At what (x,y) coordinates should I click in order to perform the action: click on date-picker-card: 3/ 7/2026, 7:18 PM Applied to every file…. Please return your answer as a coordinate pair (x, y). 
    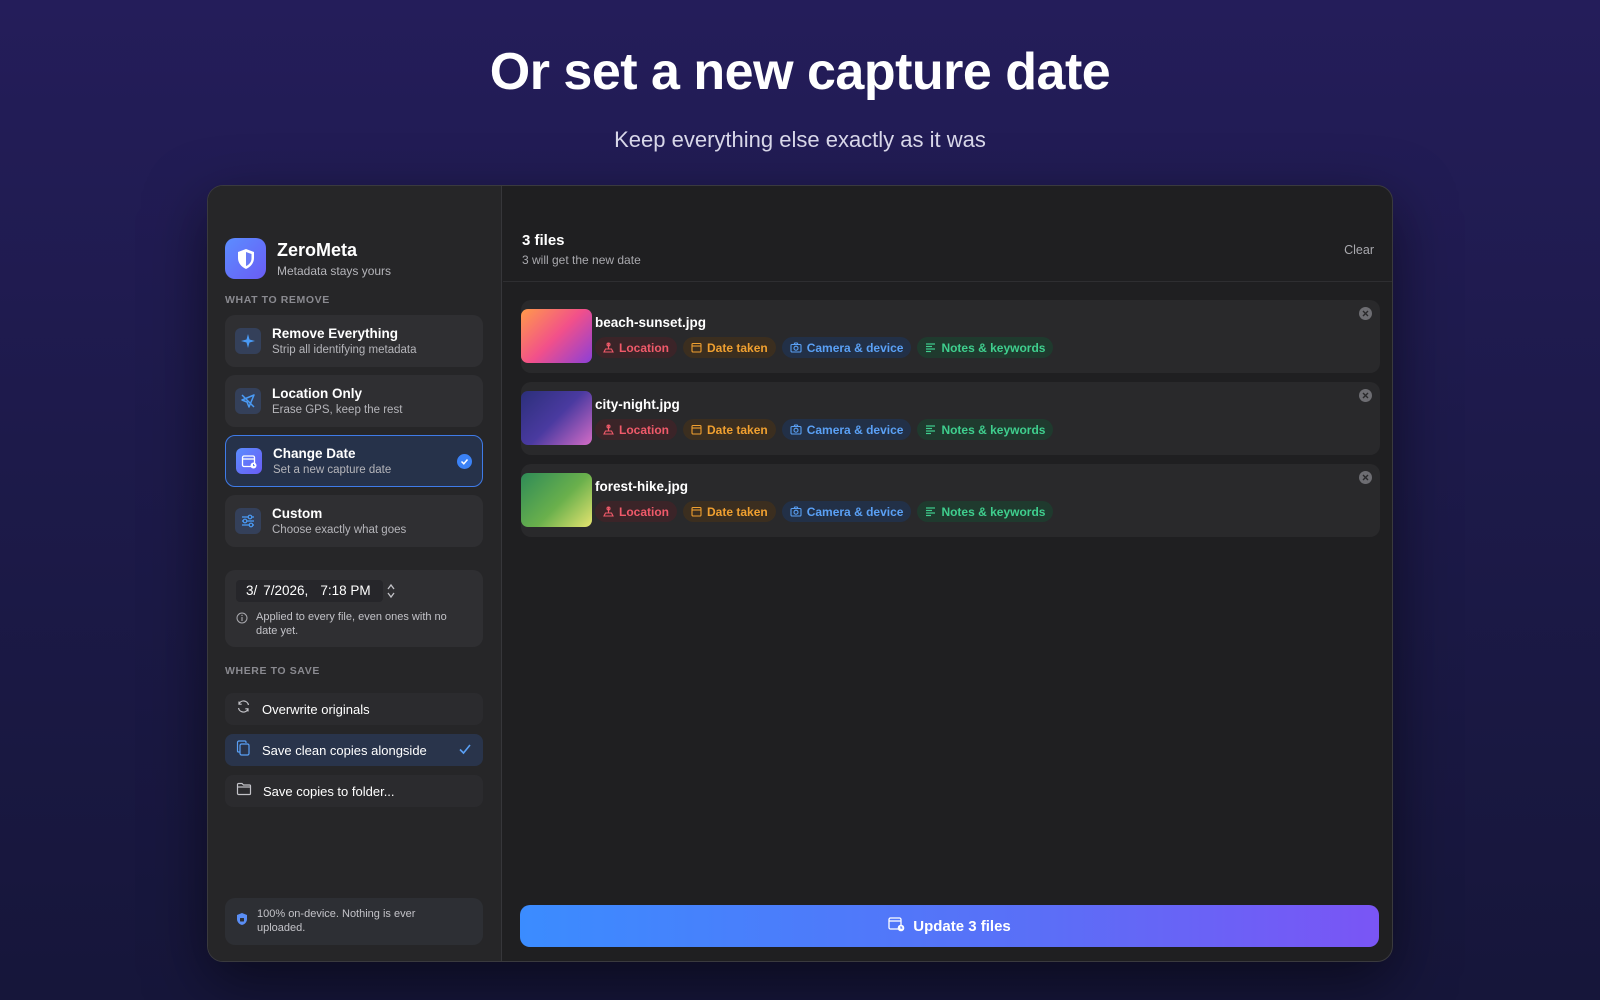
    Looking at the image, I should click on (354, 608).